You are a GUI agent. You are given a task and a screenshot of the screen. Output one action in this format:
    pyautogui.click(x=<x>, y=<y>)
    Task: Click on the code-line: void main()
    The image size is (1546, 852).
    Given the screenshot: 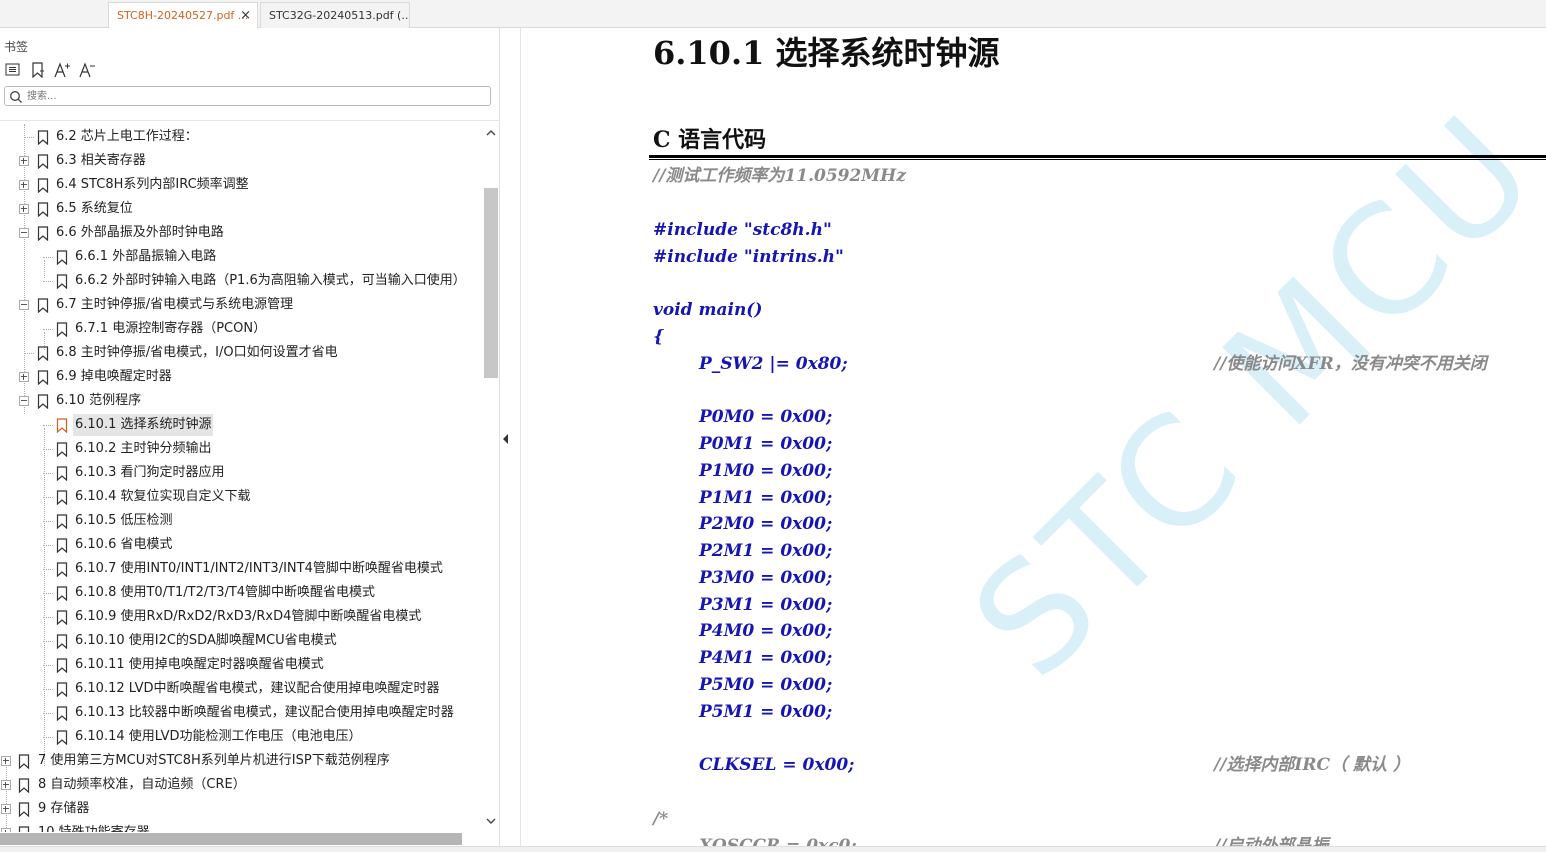 What is the action you would take?
    pyautogui.click(x=708, y=310)
    